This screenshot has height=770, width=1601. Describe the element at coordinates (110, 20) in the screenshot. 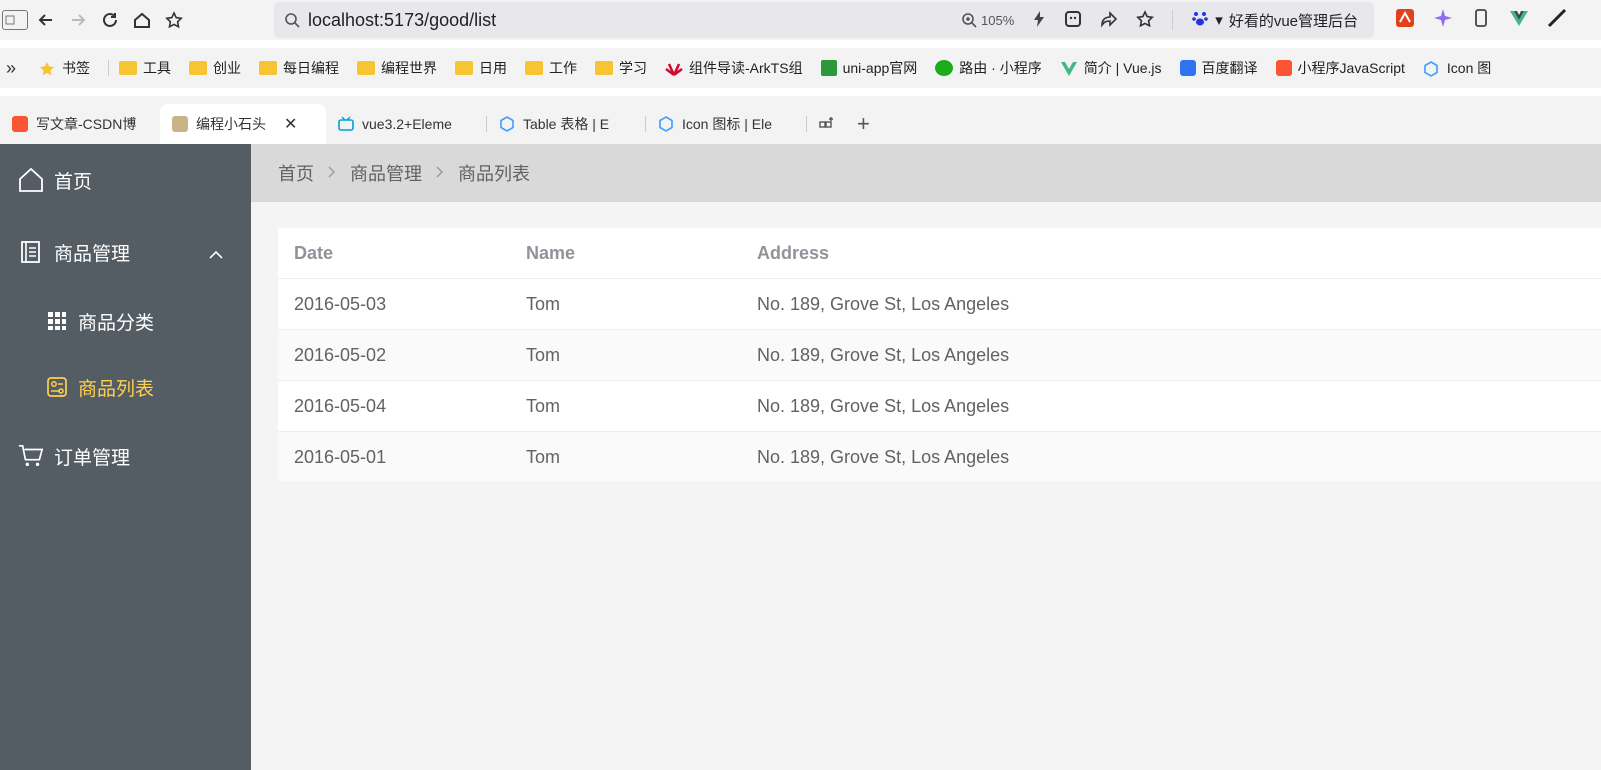

I see `reload-icon` at that location.